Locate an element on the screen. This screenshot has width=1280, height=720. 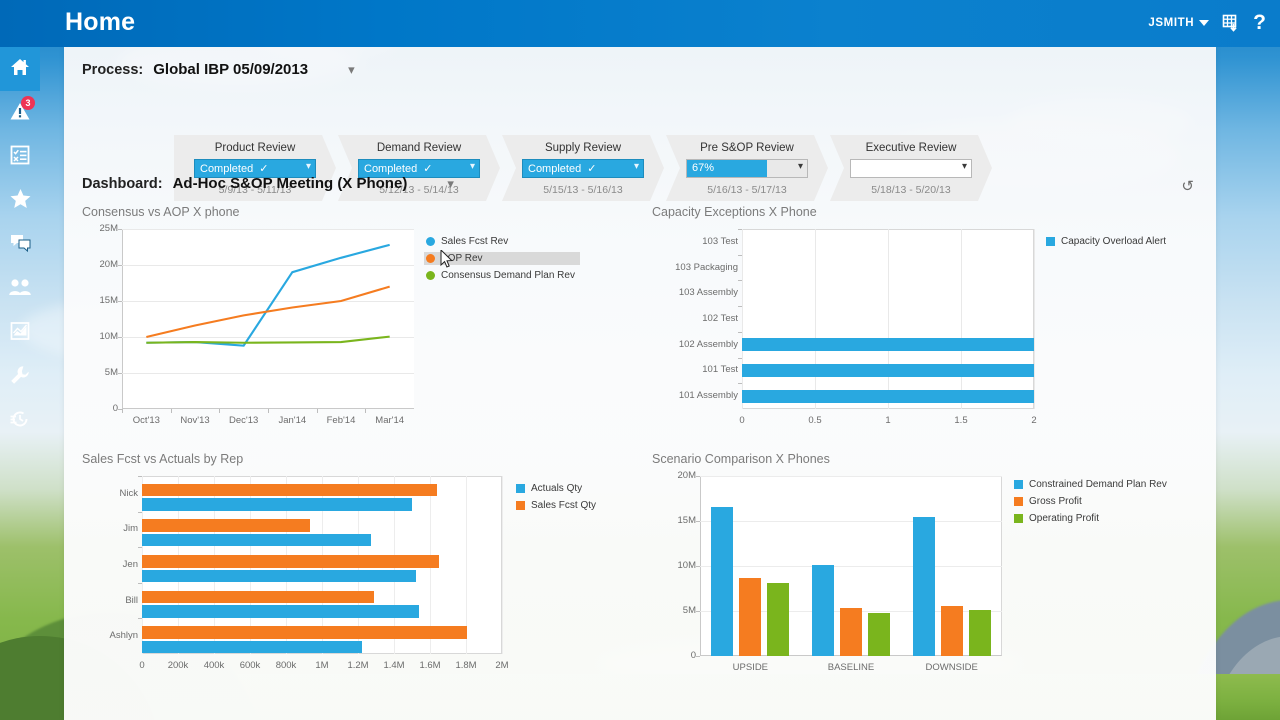
sidebar-item-settings is located at coordinates (20, 377).